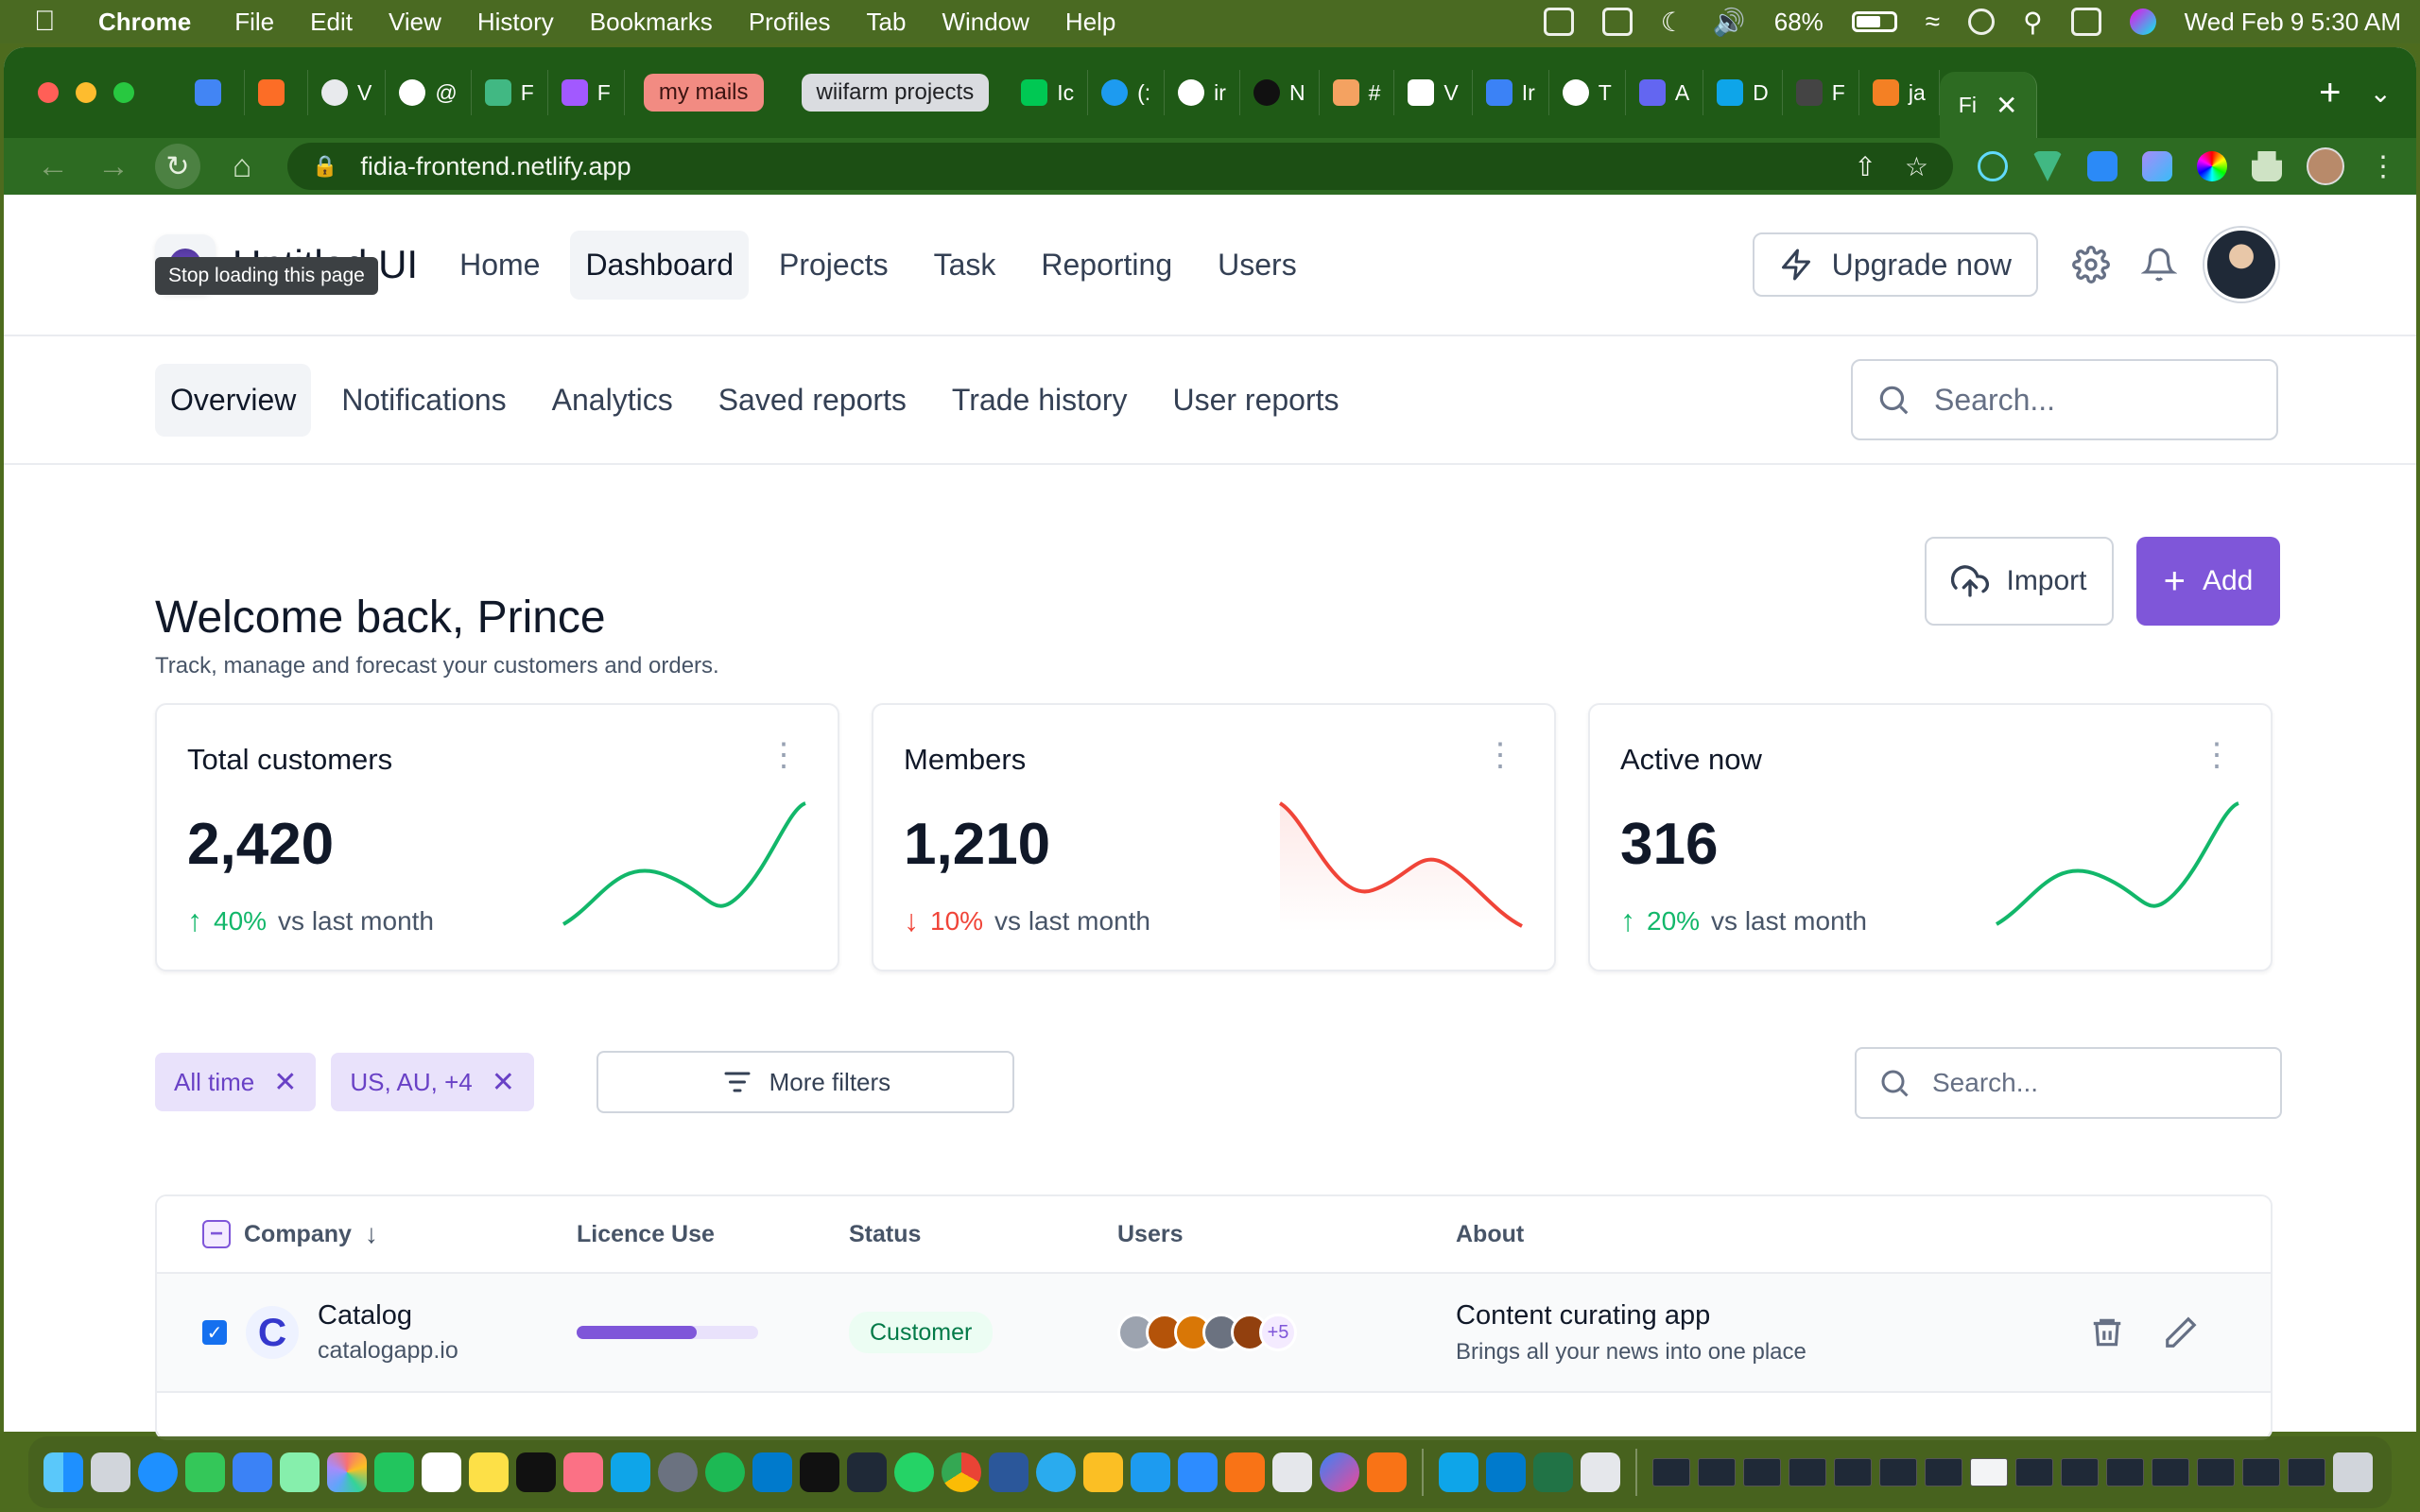 The width and height of the screenshot is (2420, 1512). What do you see at coordinates (961, 1472) in the screenshot?
I see `chrome-icon` at bounding box center [961, 1472].